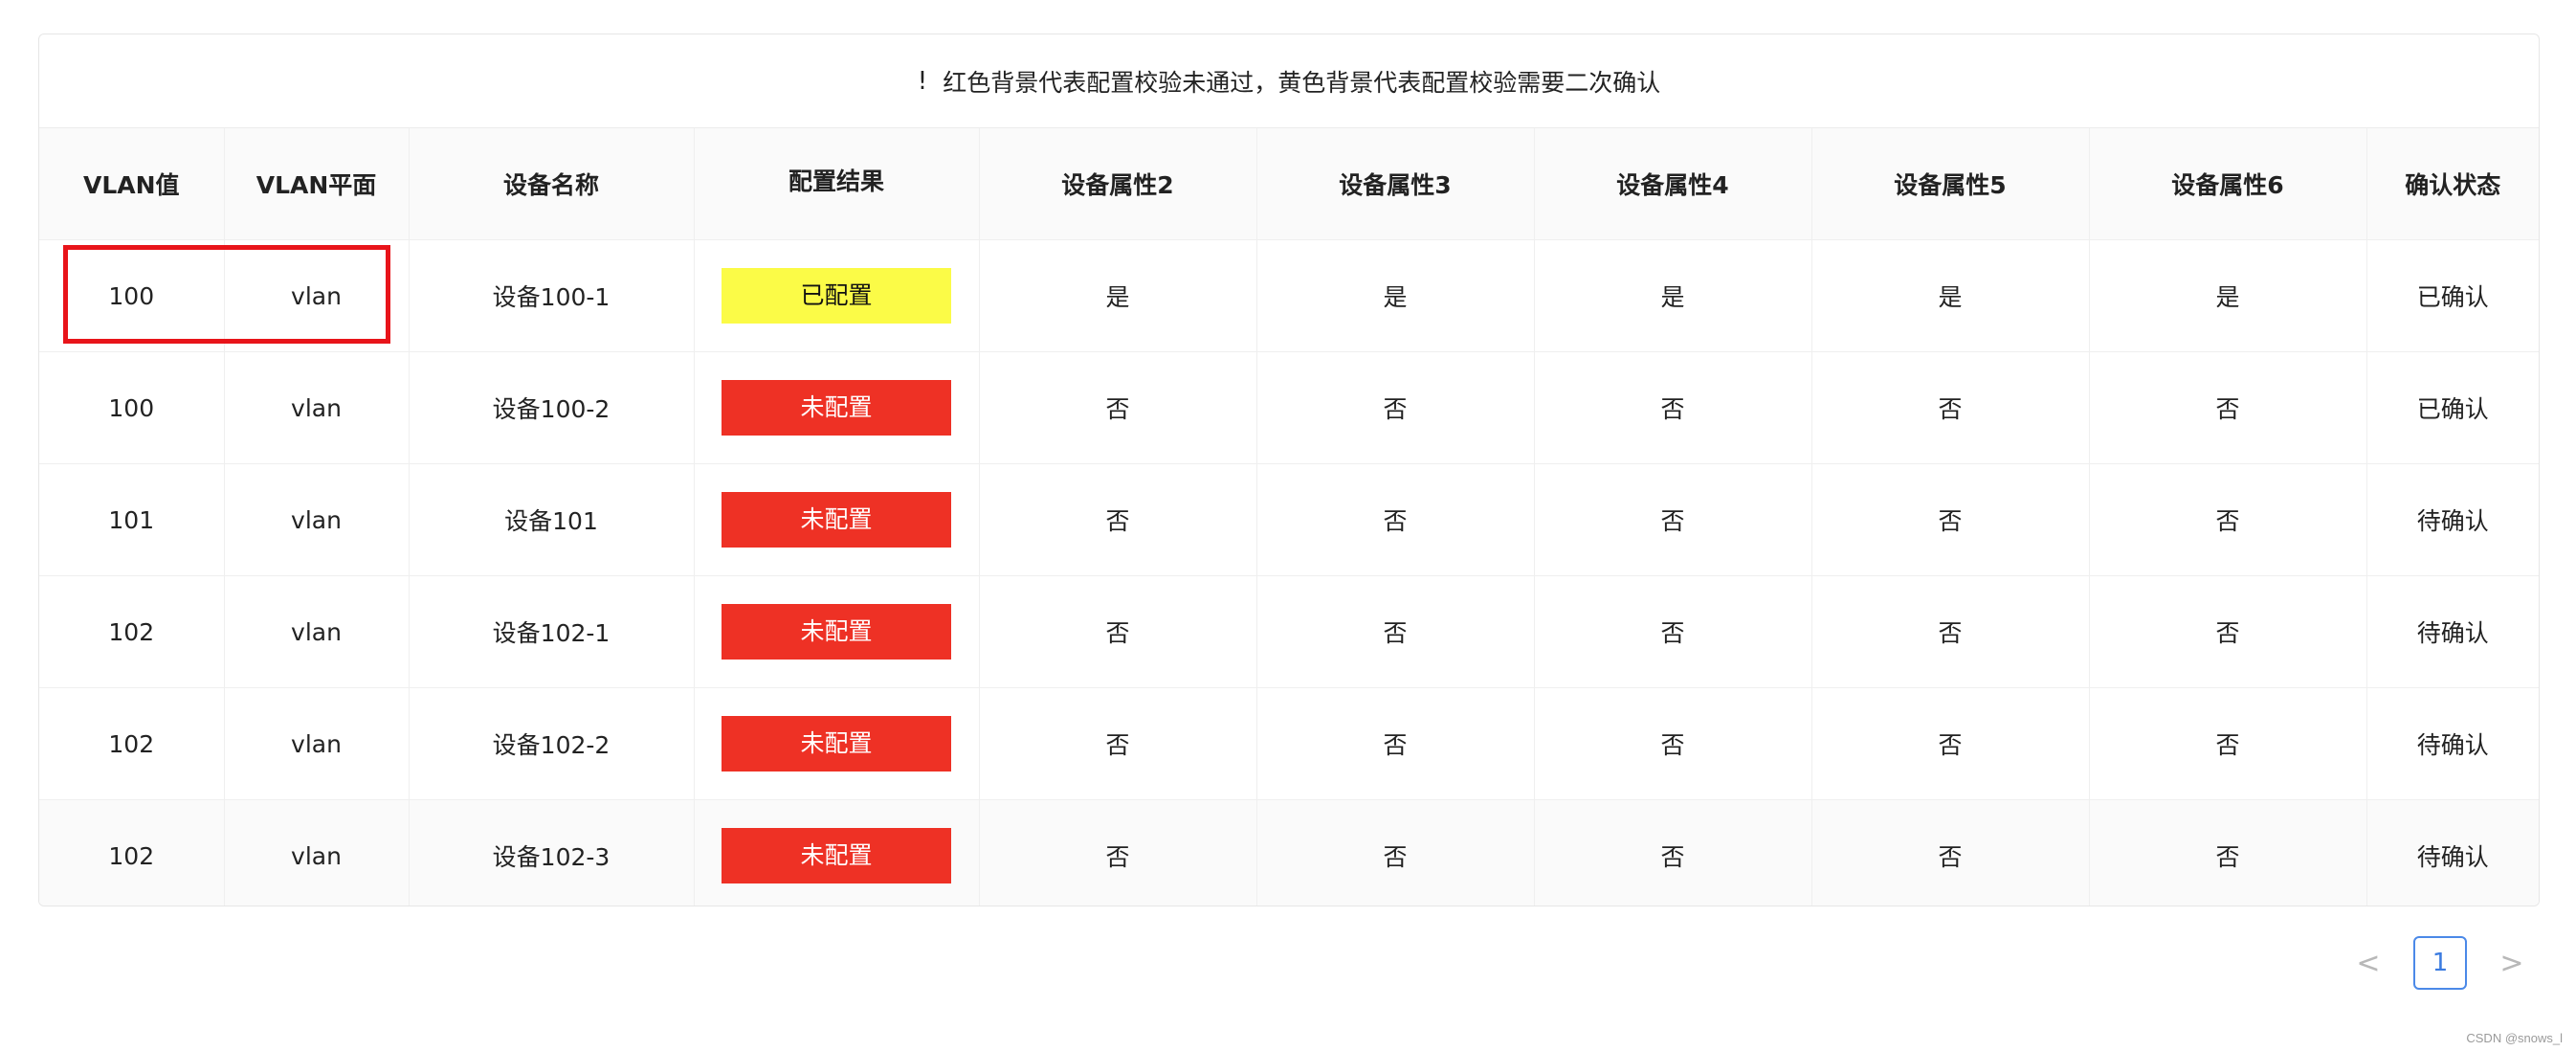  Describe the element at coordinates (552, 184) in the screenshot. I see `col-header-device-name: 设备名称` at that location.